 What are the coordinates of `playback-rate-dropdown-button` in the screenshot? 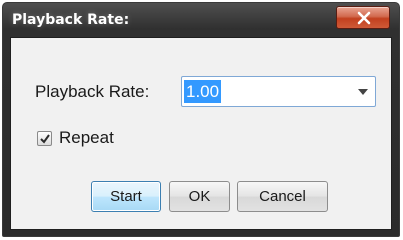 It's located at (363, 91).